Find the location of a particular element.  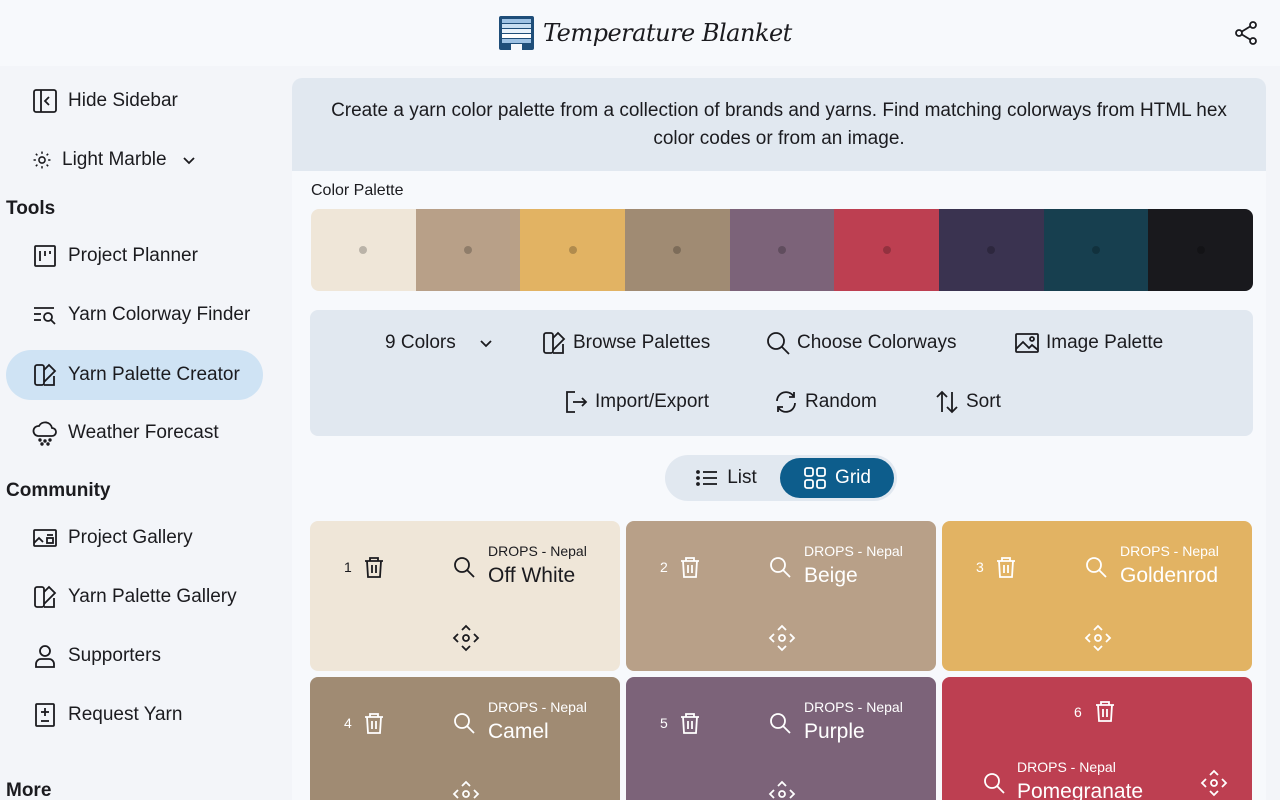

person-icon is located at coordinates (45, 656).